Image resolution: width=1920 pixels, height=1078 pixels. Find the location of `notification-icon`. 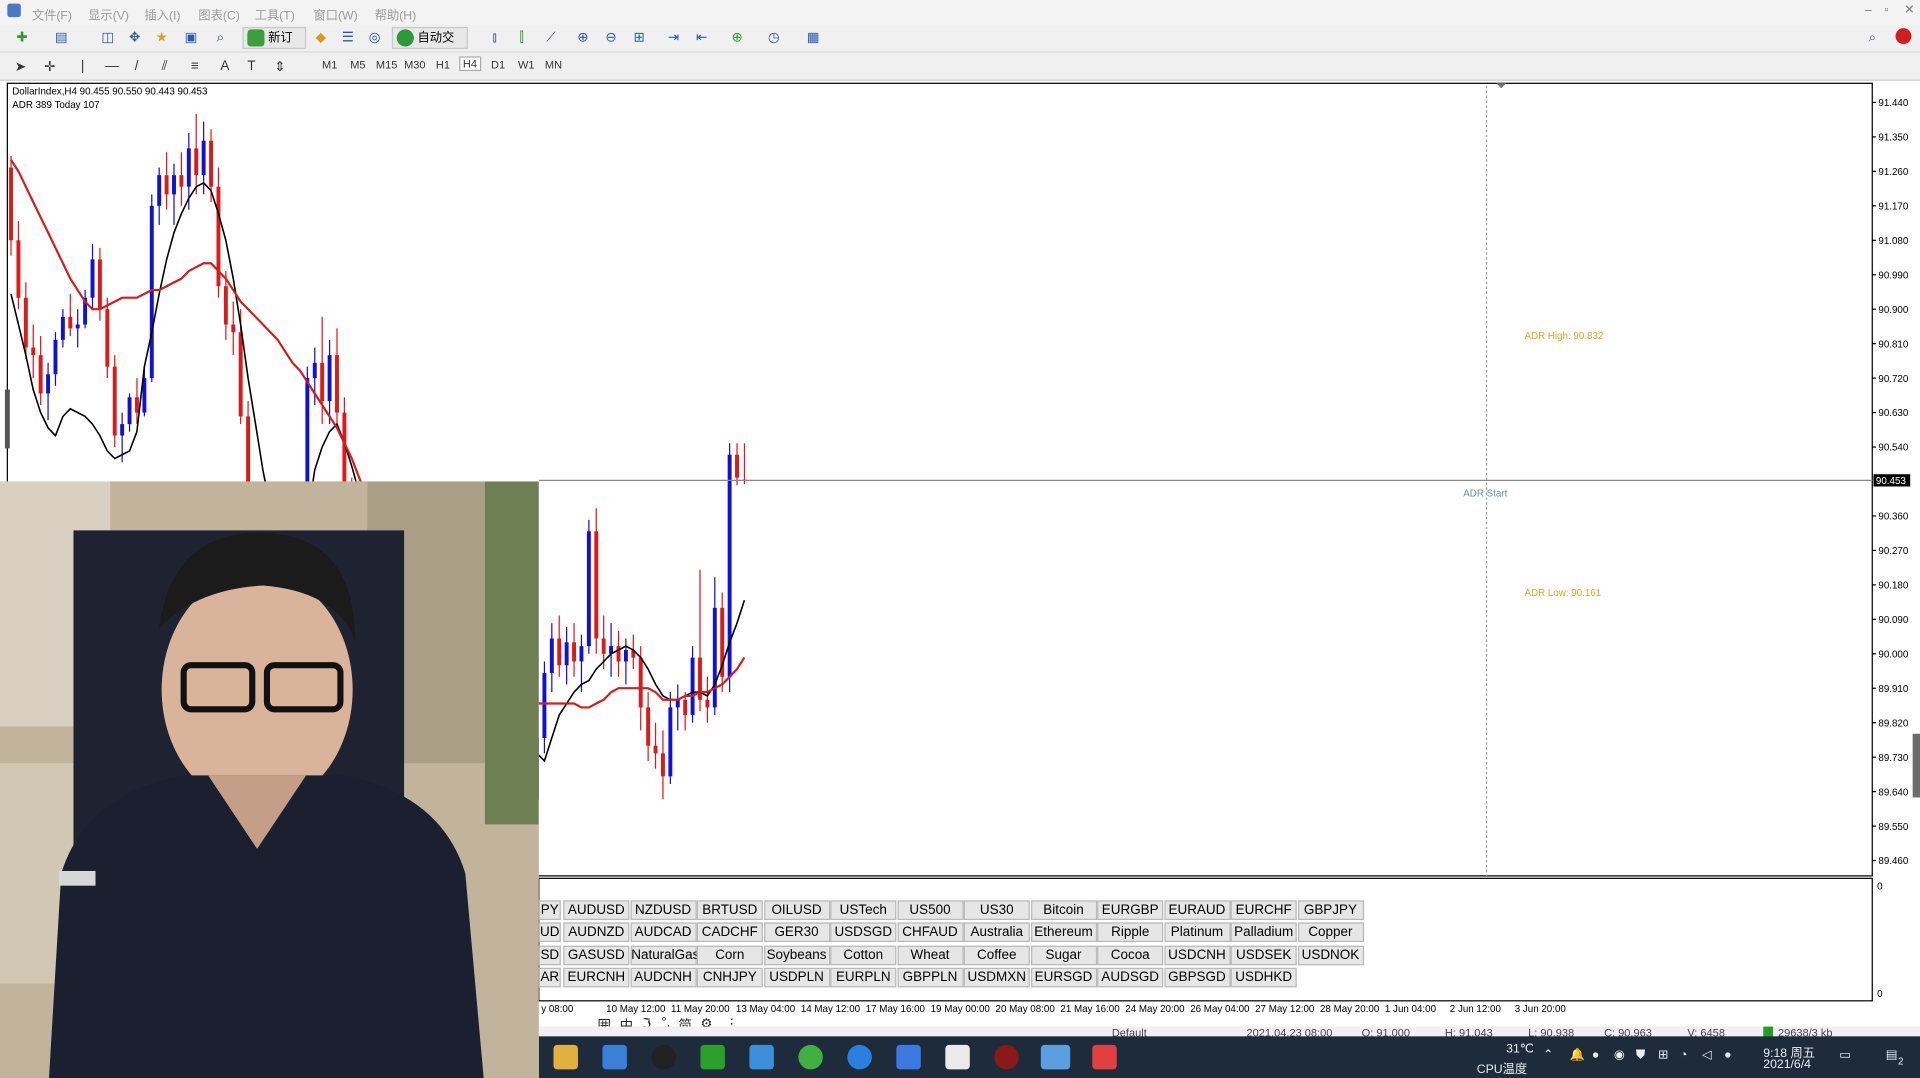

notification-icon is located at coordinates (1903, 36).